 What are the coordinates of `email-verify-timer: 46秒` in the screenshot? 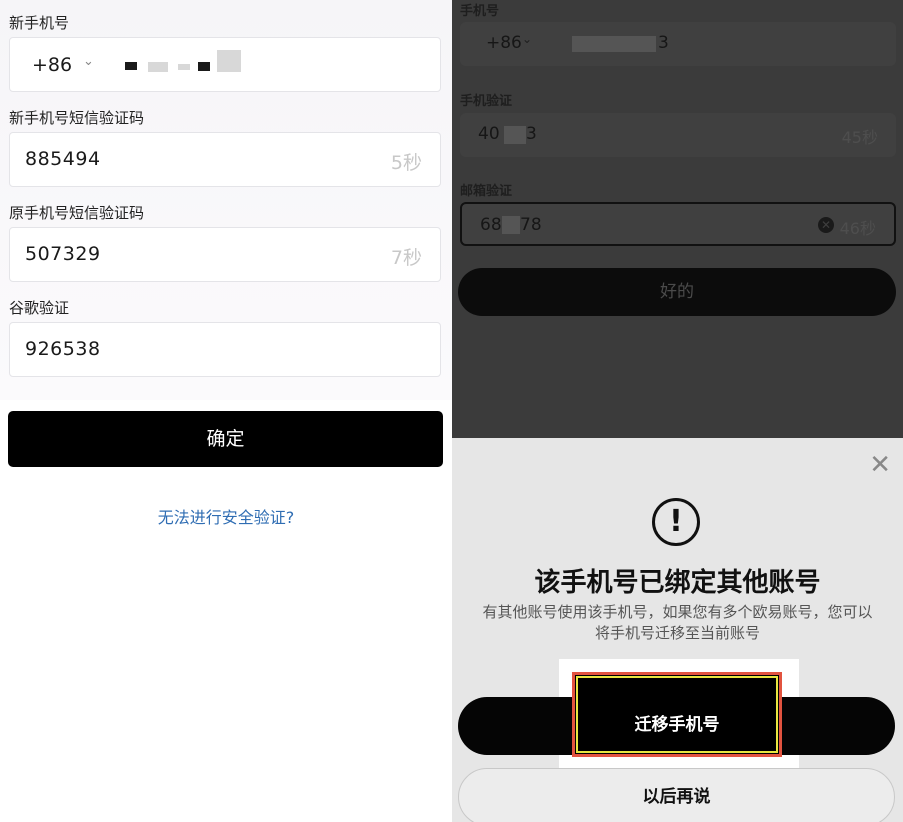 It's located at (857, 228).